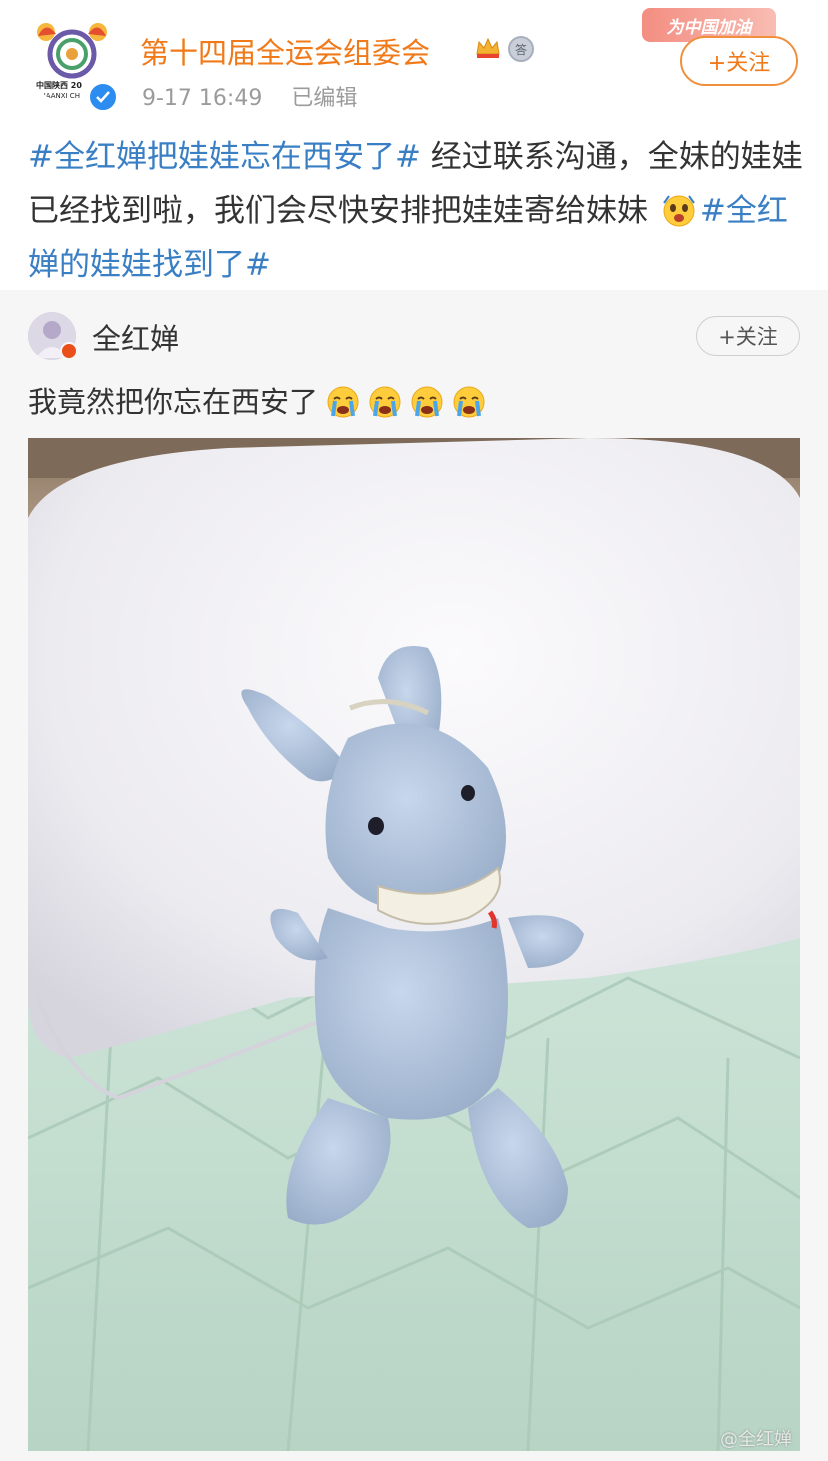 This screenshot has height=1461, width=828. I want to click on verified-check-icon, so click(103, 97).